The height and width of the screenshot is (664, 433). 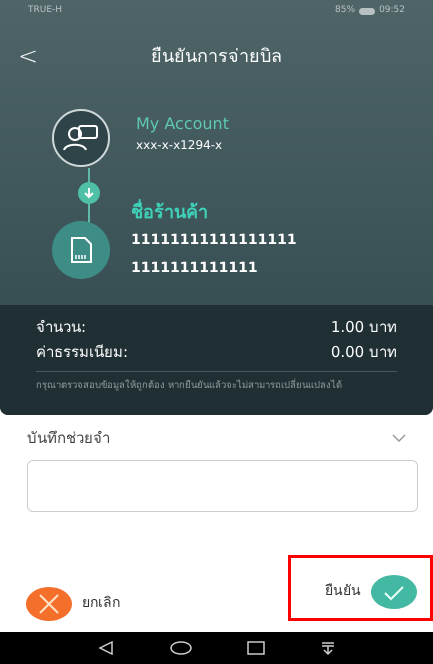 I want to click on summary-label: จำนวน:, so click(x=61, y=327).